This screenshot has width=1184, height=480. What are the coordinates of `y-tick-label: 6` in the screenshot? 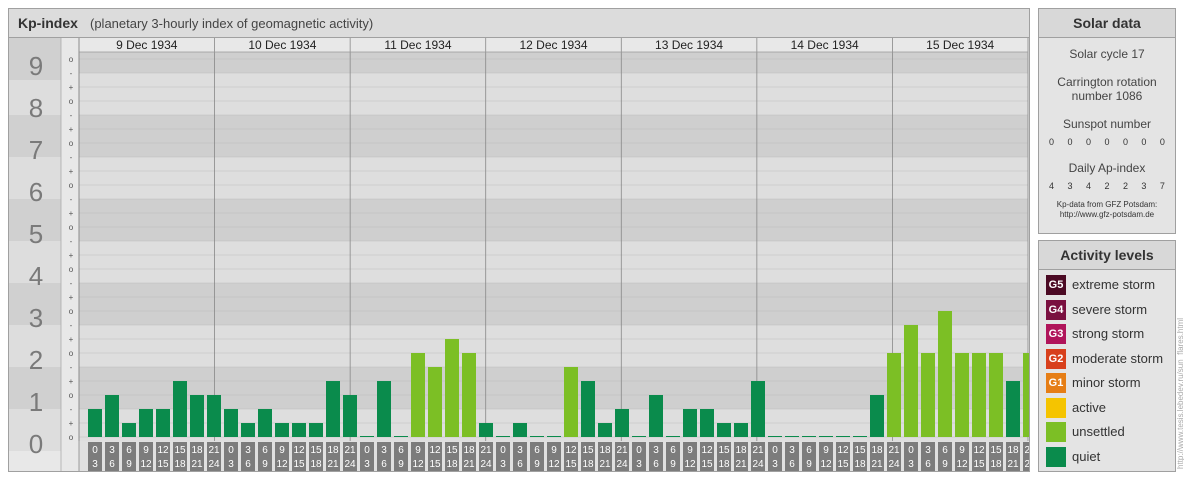 It's located at (36, 192).